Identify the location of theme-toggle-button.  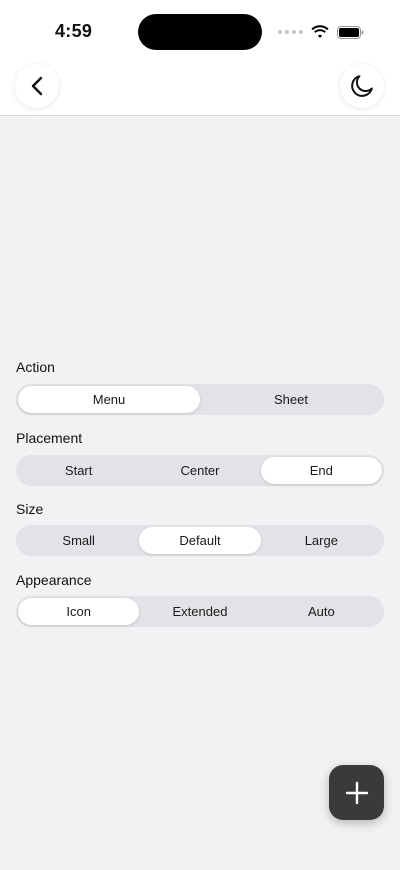
(362, 86).